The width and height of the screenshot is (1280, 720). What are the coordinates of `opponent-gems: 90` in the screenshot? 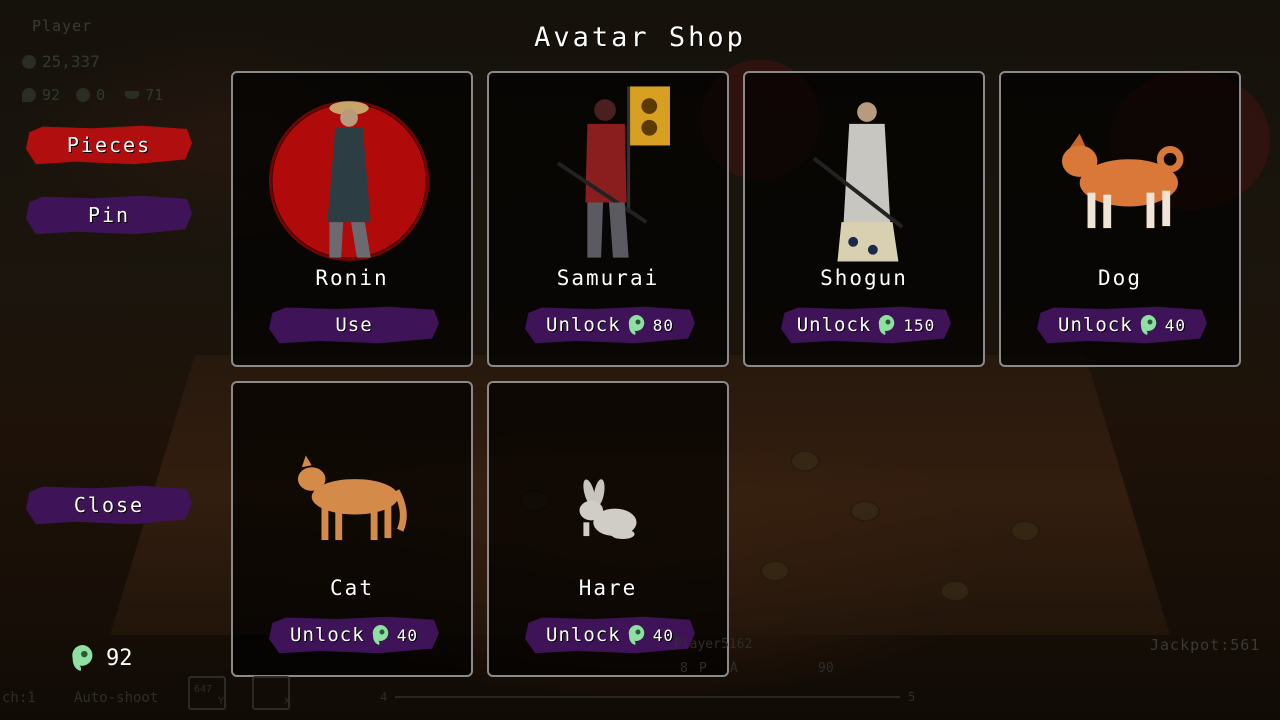 It's located at (826, 668).